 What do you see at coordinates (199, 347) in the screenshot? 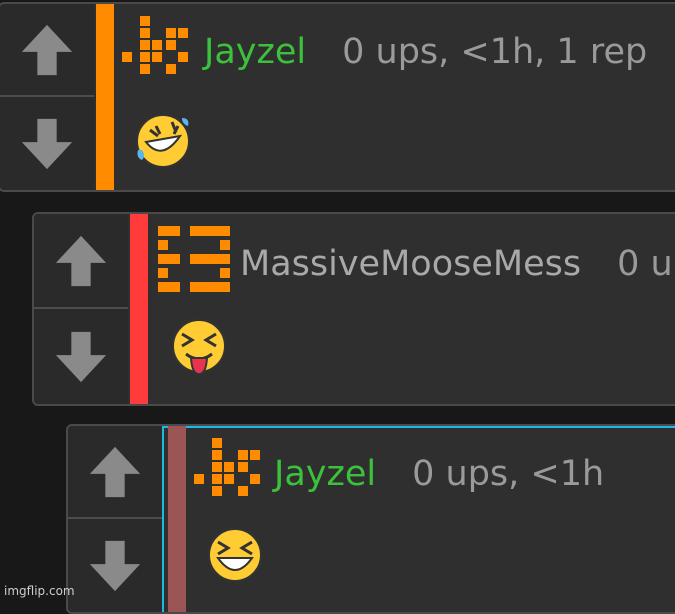
I see `squinting-face-with-tongue-emoji` at bounding box center [199, 347].